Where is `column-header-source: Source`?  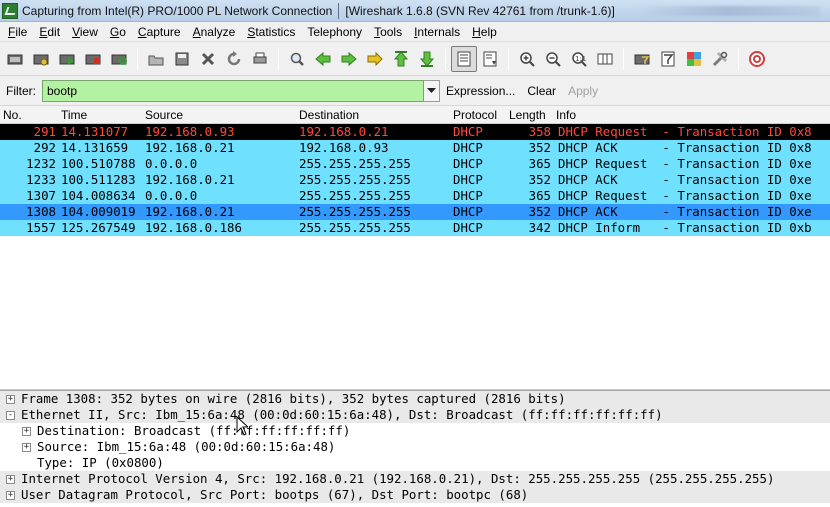 column-header-source: Source is located at coordinates (164, 115).